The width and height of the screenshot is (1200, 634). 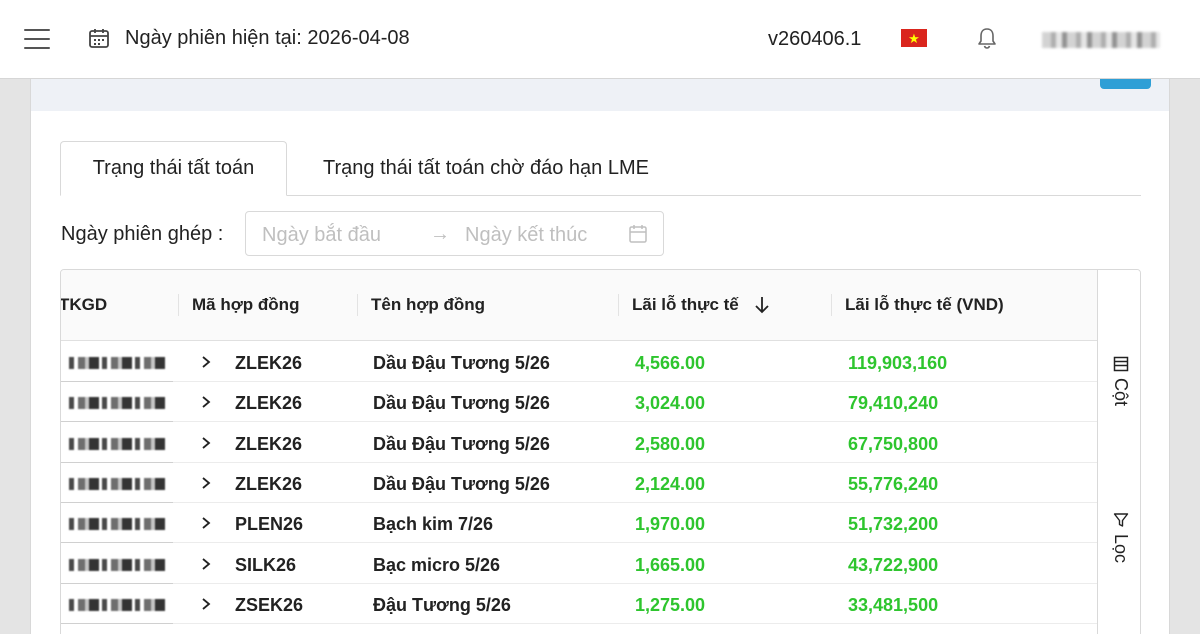 I want to click on user-avatar-name, so click(x=1101, y=40).